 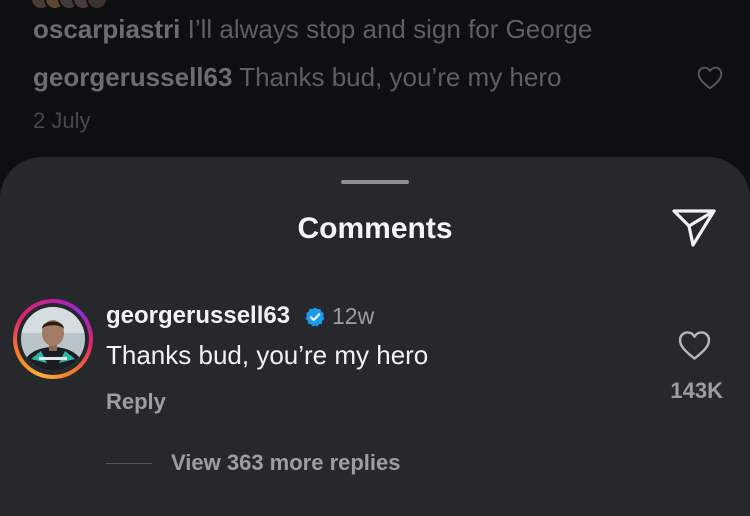 I want to click on sheet-title: Comments, so click(x=375, y=228).